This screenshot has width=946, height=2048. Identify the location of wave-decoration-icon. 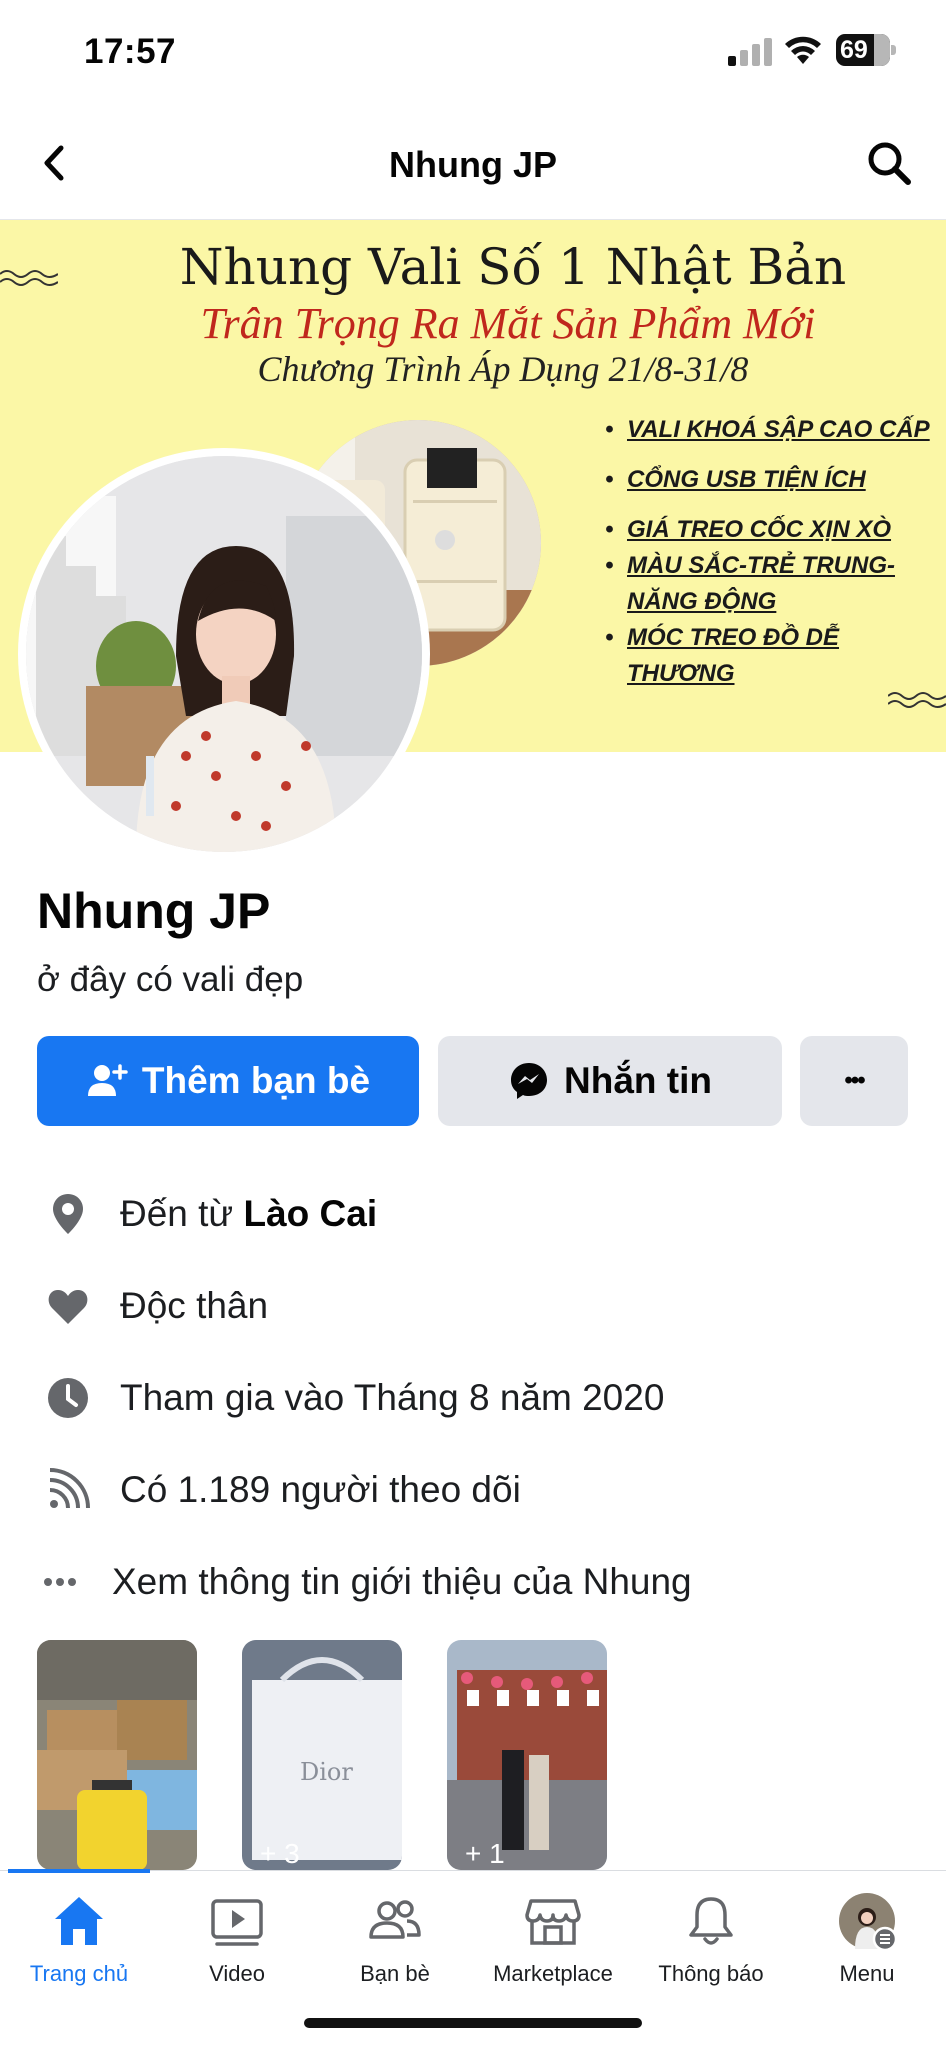
(917, 700).